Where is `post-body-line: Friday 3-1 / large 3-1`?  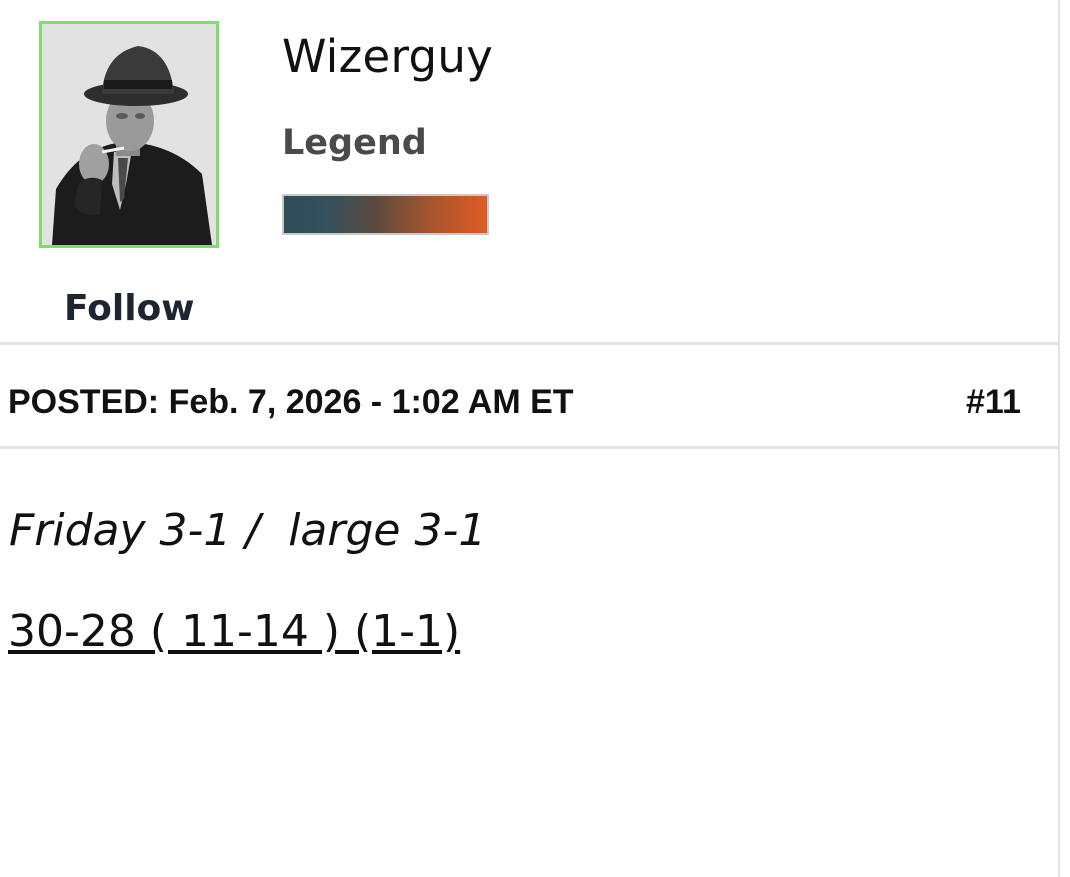
post-body-line: Friday 3-1 / large 3-1 is located at coordinates (248, 530).